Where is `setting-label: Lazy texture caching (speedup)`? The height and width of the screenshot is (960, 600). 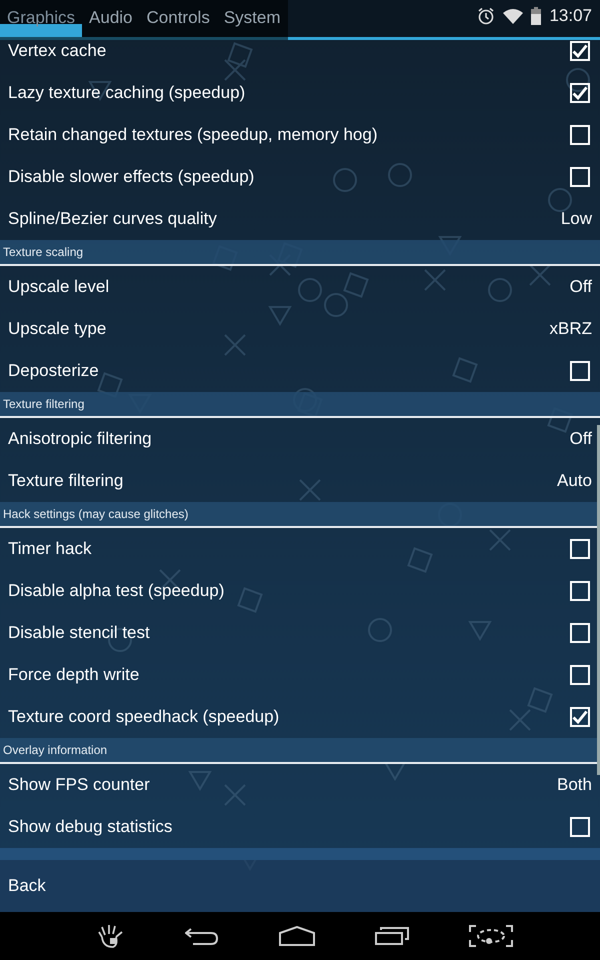
setting-label: Lazy texture caching (speedup) is located at coordinates (127, 93).